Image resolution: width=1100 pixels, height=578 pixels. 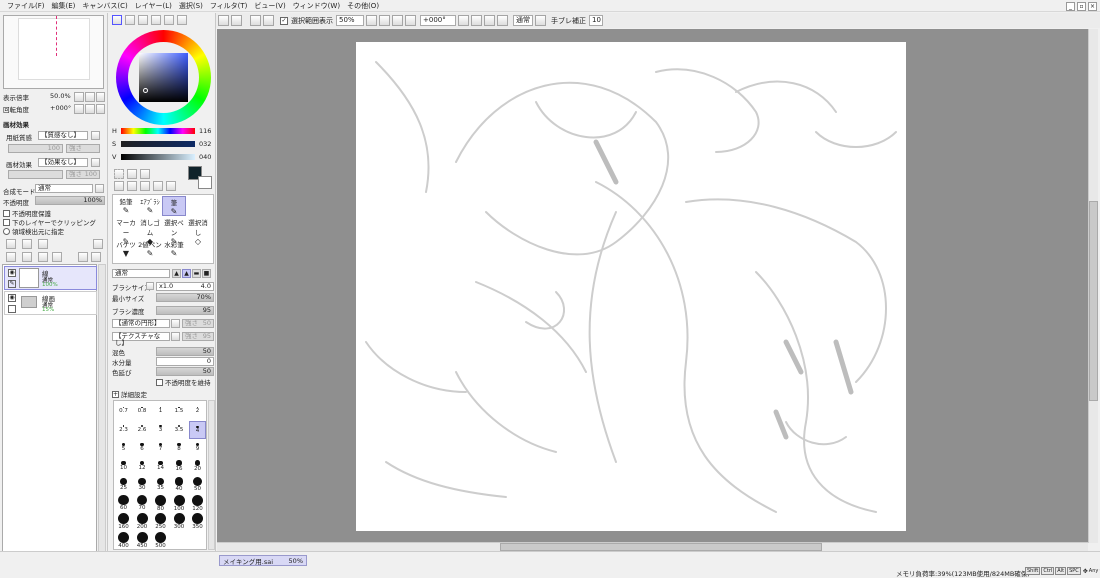 What do you see at coordinates (176, 273) in the screenshot?
I see `edge-hard-icon: ▲` at bounding box center [176, 273].